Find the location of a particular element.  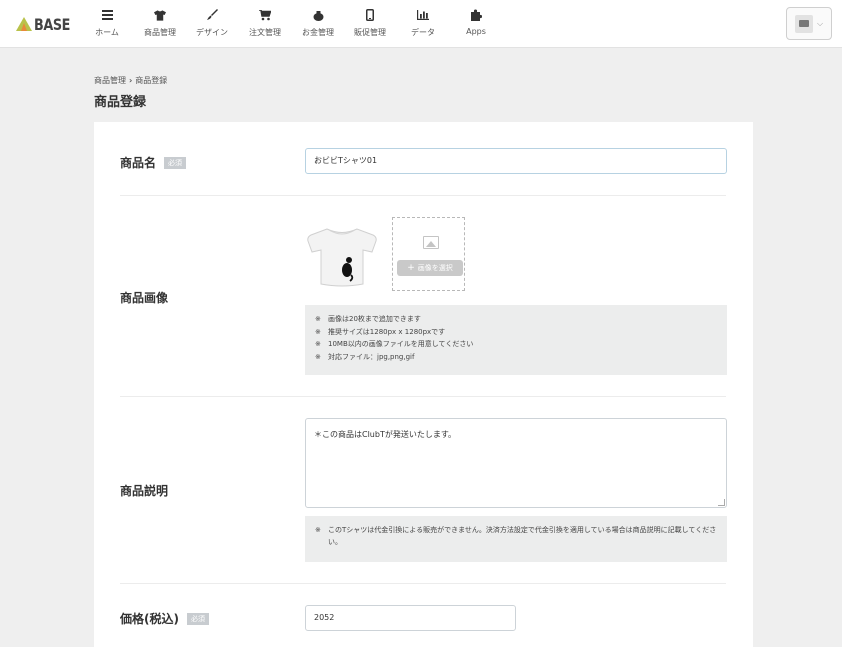

nav-label: ホーム is located at coordinates (107, 32).